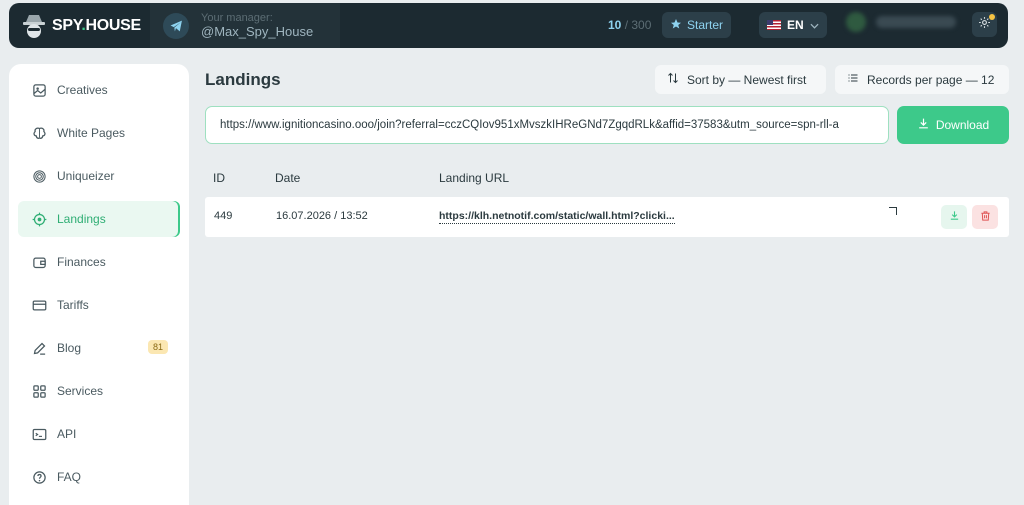 The image size is (1024, 505). Describe the element at coordinates (237, 18) in the screenshot. I see `manager-label: Your manager:` at that location.